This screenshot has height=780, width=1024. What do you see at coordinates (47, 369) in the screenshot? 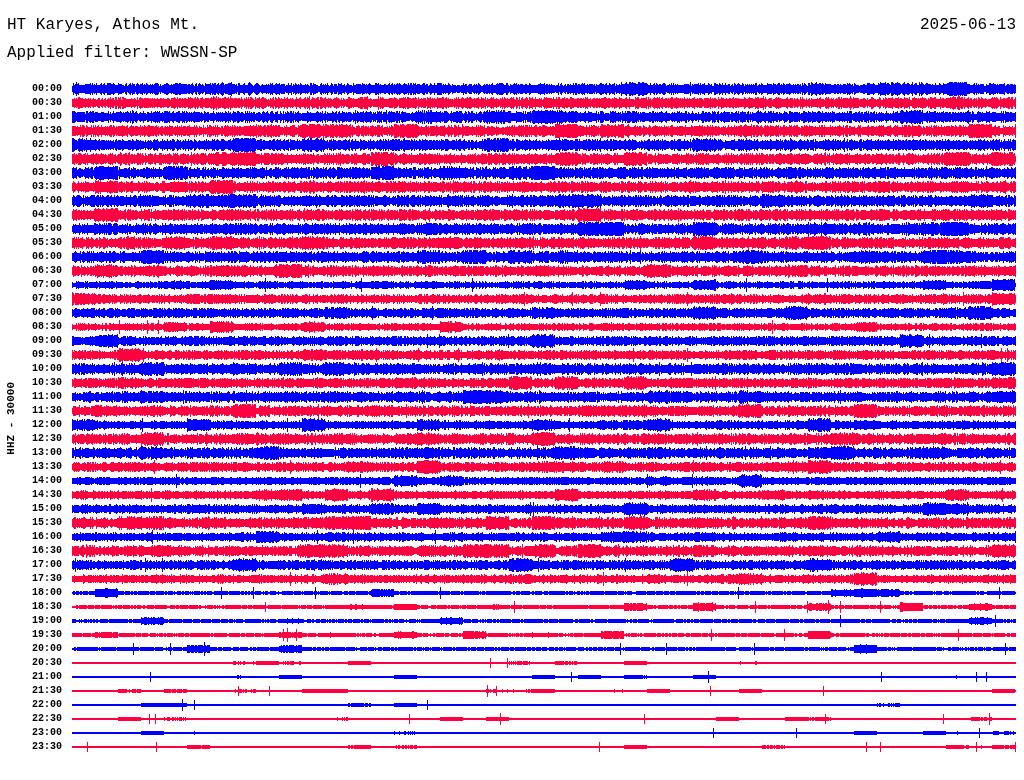
I see `time-label: 10:00` at bounding box center [47, 369].